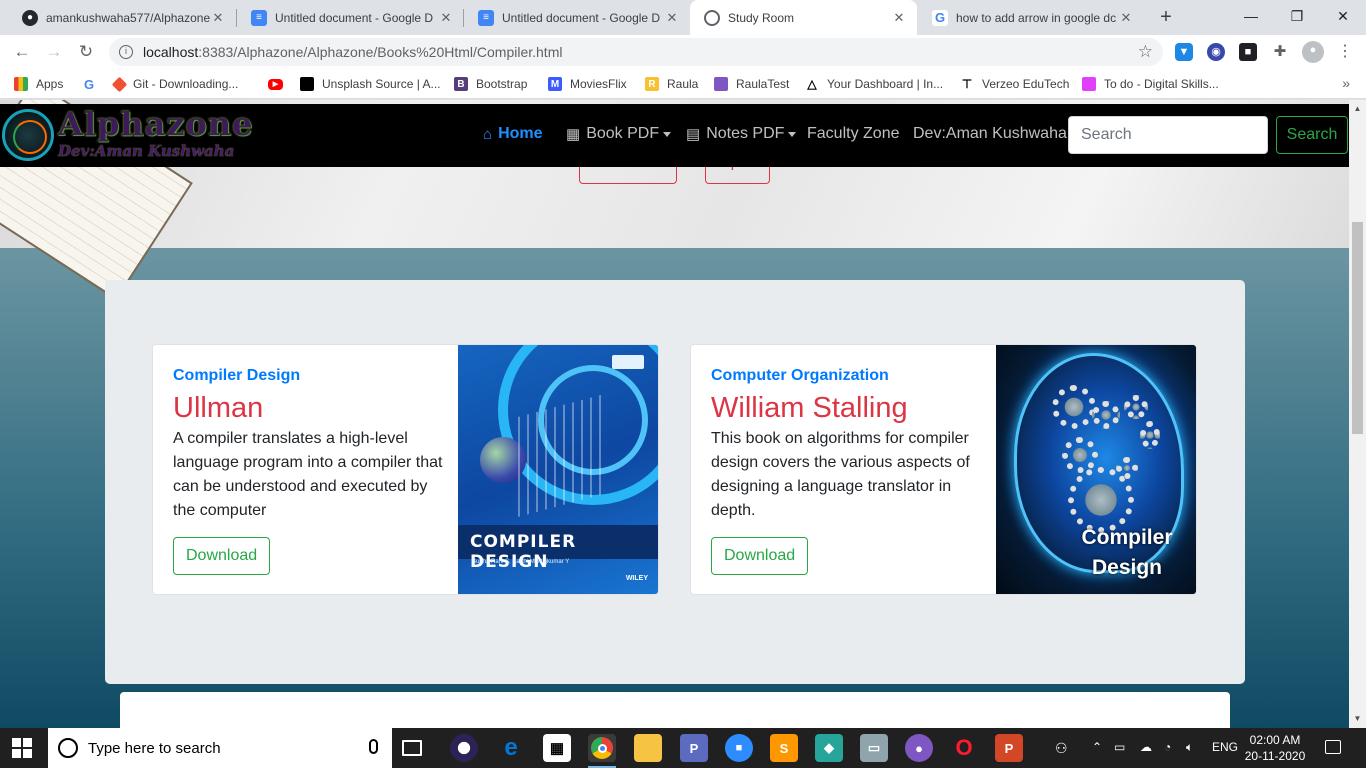 The width and height of the screenshot is (1366, 768). Describe the element at coordinates (1346, 83) in the screenshot. I see `chevron-more-icon: »` at that location.